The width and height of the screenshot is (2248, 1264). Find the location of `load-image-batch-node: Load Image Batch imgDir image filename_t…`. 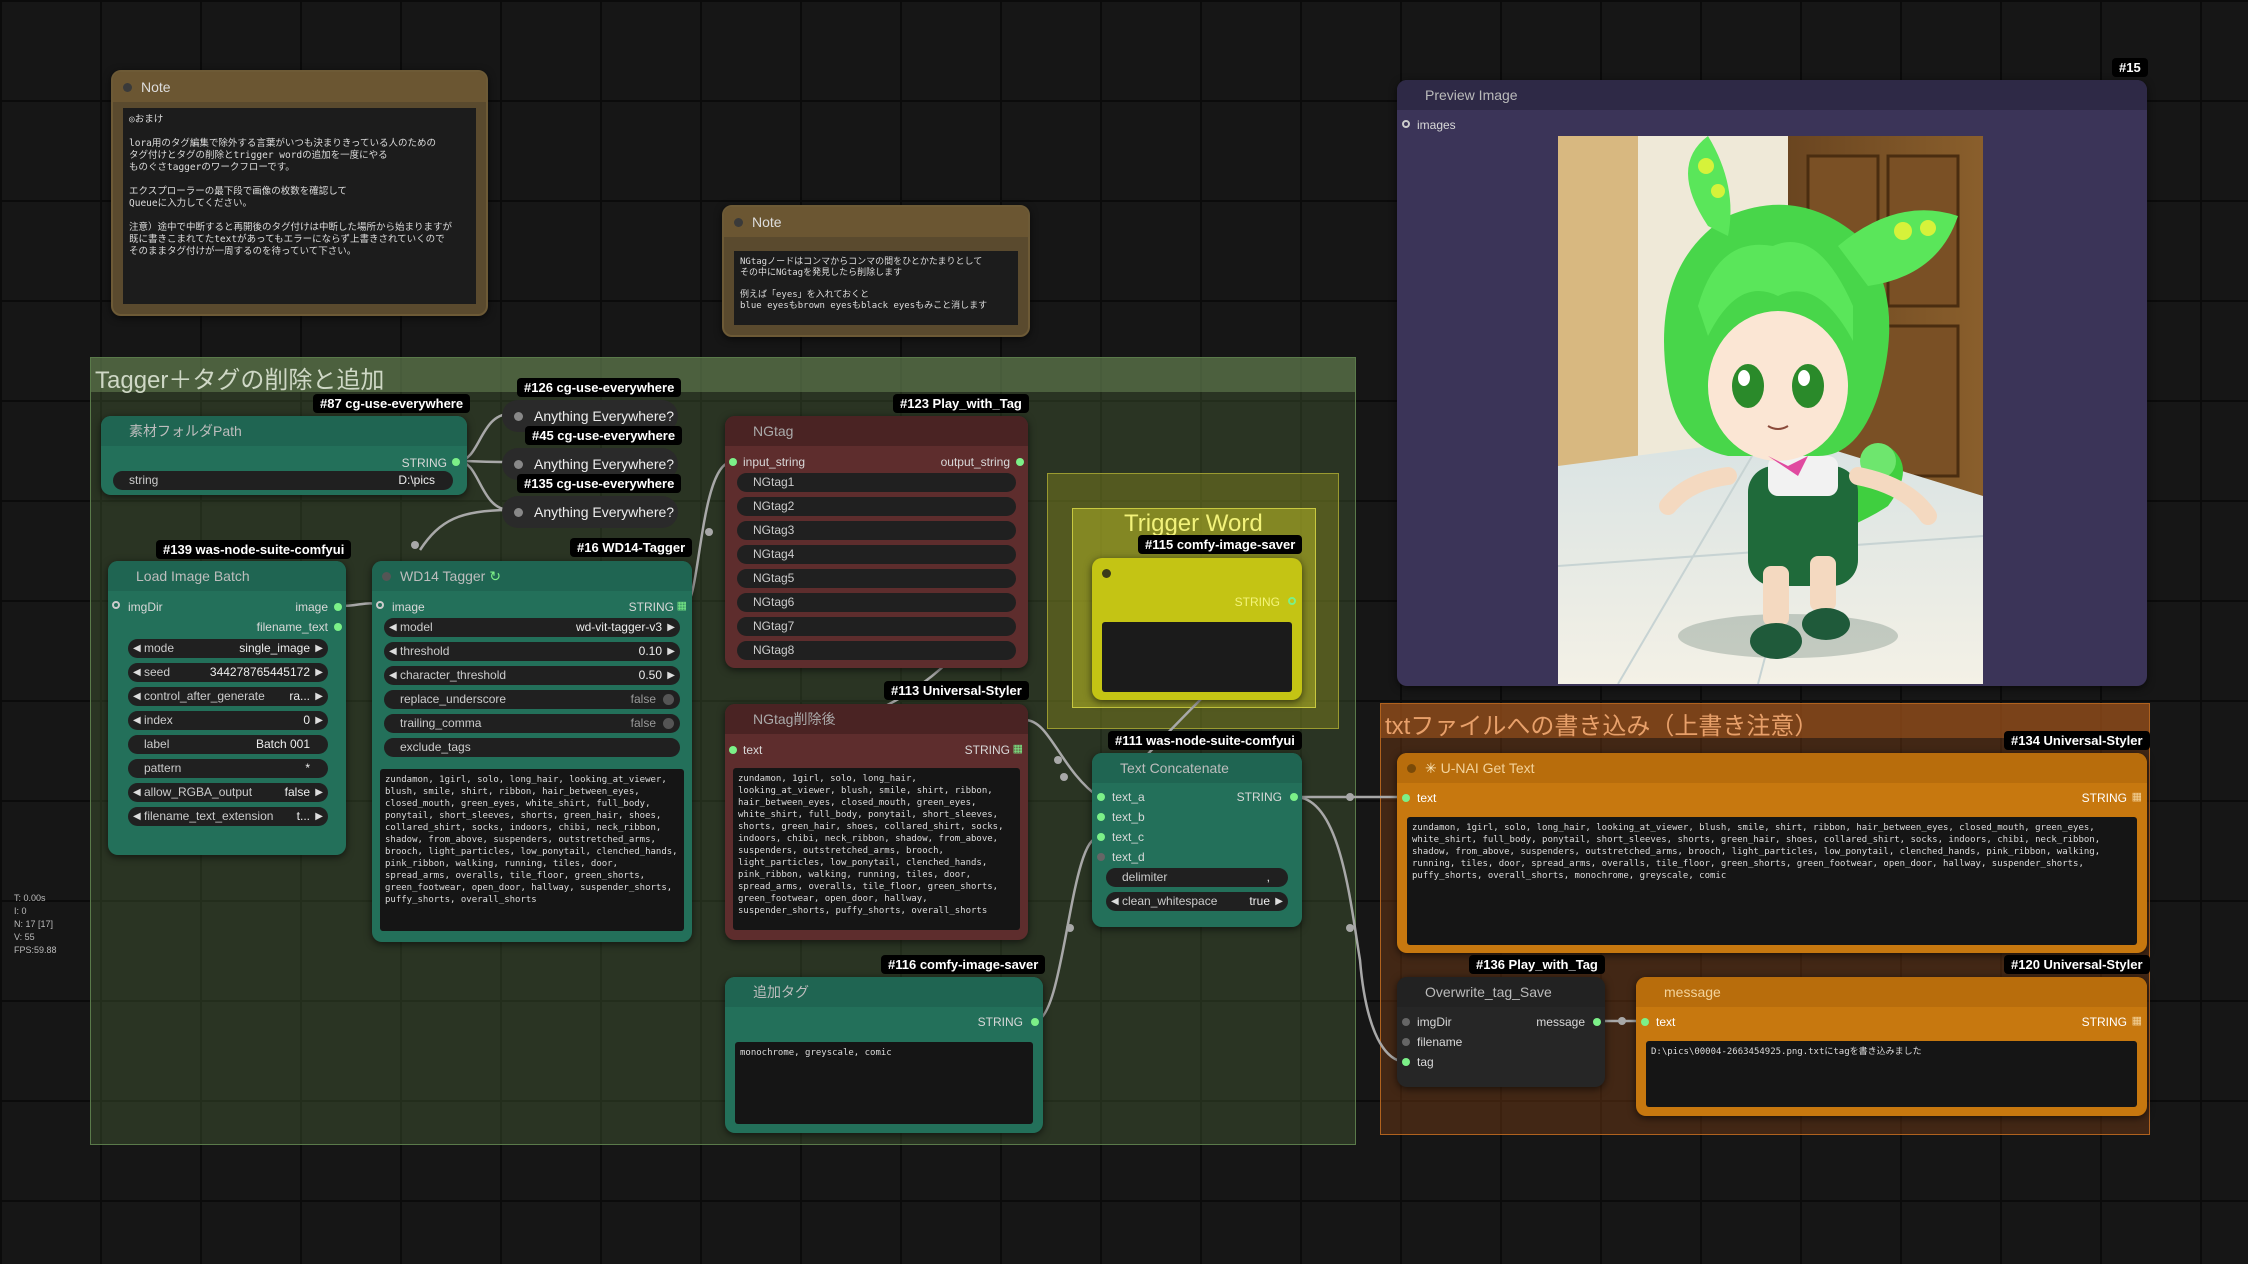

load-image-batch-node: Load Image Batch imgDir image filename_t… is located at coordinates (227, 708).